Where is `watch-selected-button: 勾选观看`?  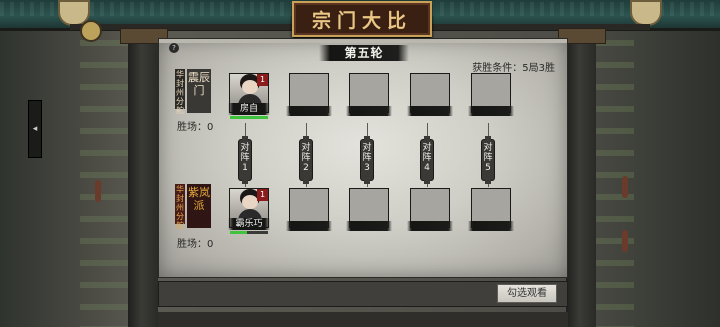
watch-selected-button: 勾选观看 is located at coordinates (527, 293).